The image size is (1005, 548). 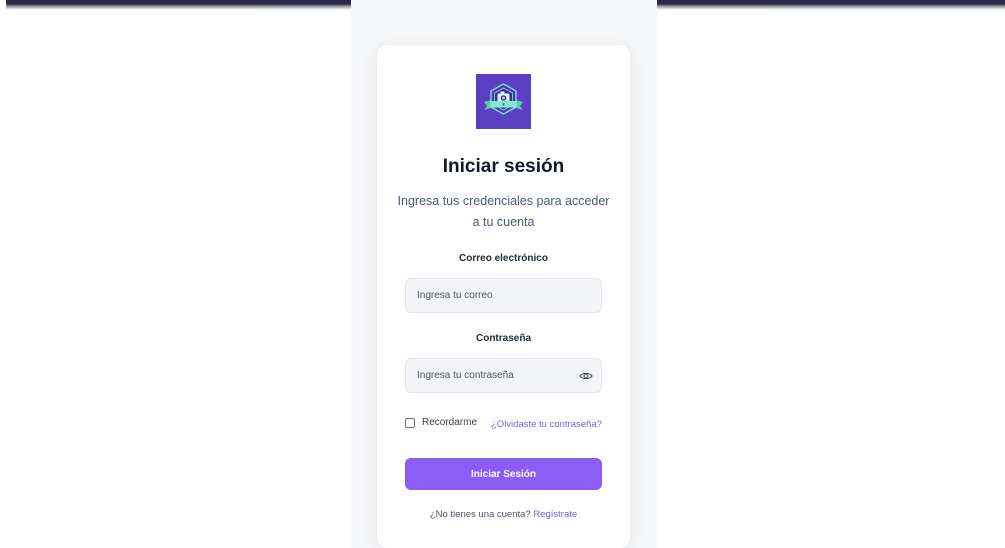 I want to click on password-field: Ingresa tu contraseña, so click(x=503, y=375).